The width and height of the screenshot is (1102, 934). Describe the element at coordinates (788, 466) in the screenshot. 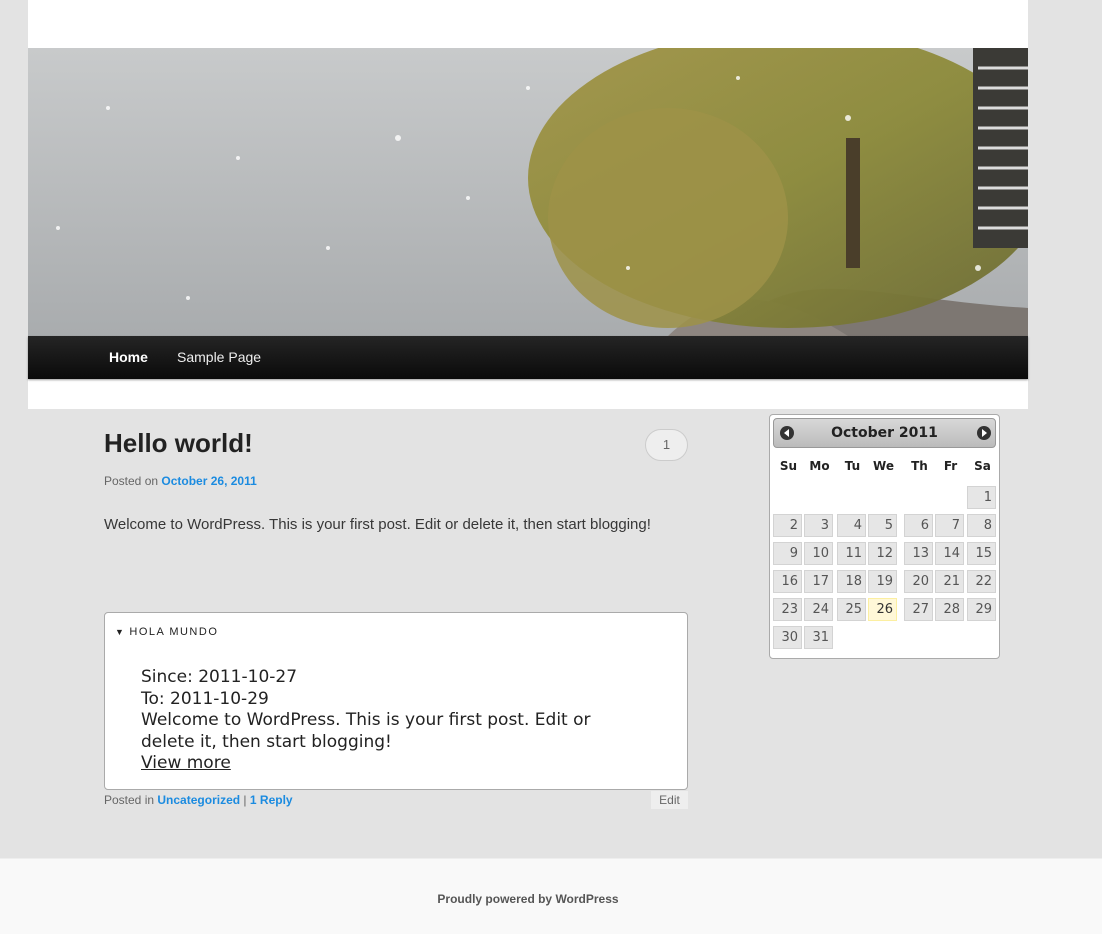

I see `weekday-header: Su` at that location.